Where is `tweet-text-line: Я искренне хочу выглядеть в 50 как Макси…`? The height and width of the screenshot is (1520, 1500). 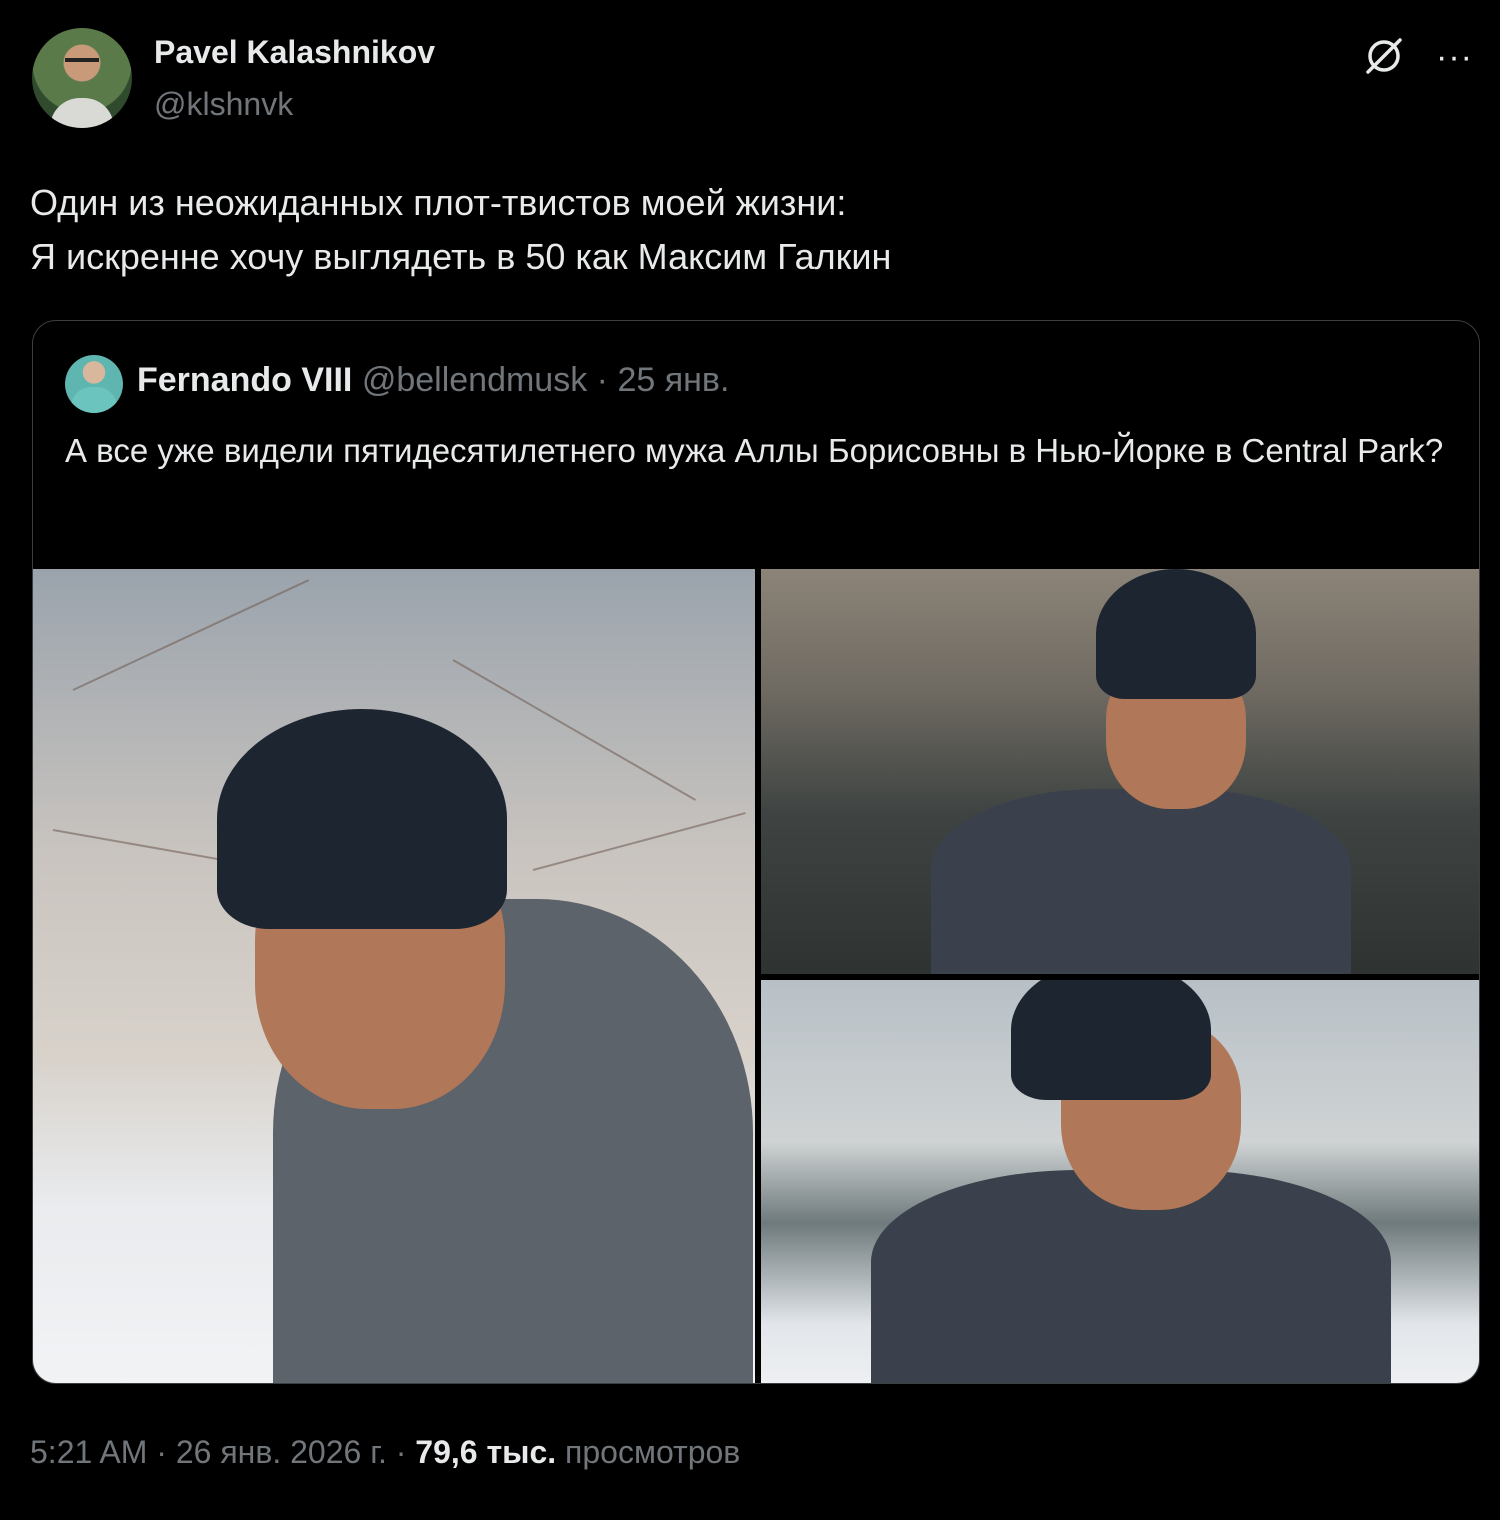 tweet-text-line: Я искренне хочу выглядеть в 50 как Макси… is located at coordinates (461, 256).